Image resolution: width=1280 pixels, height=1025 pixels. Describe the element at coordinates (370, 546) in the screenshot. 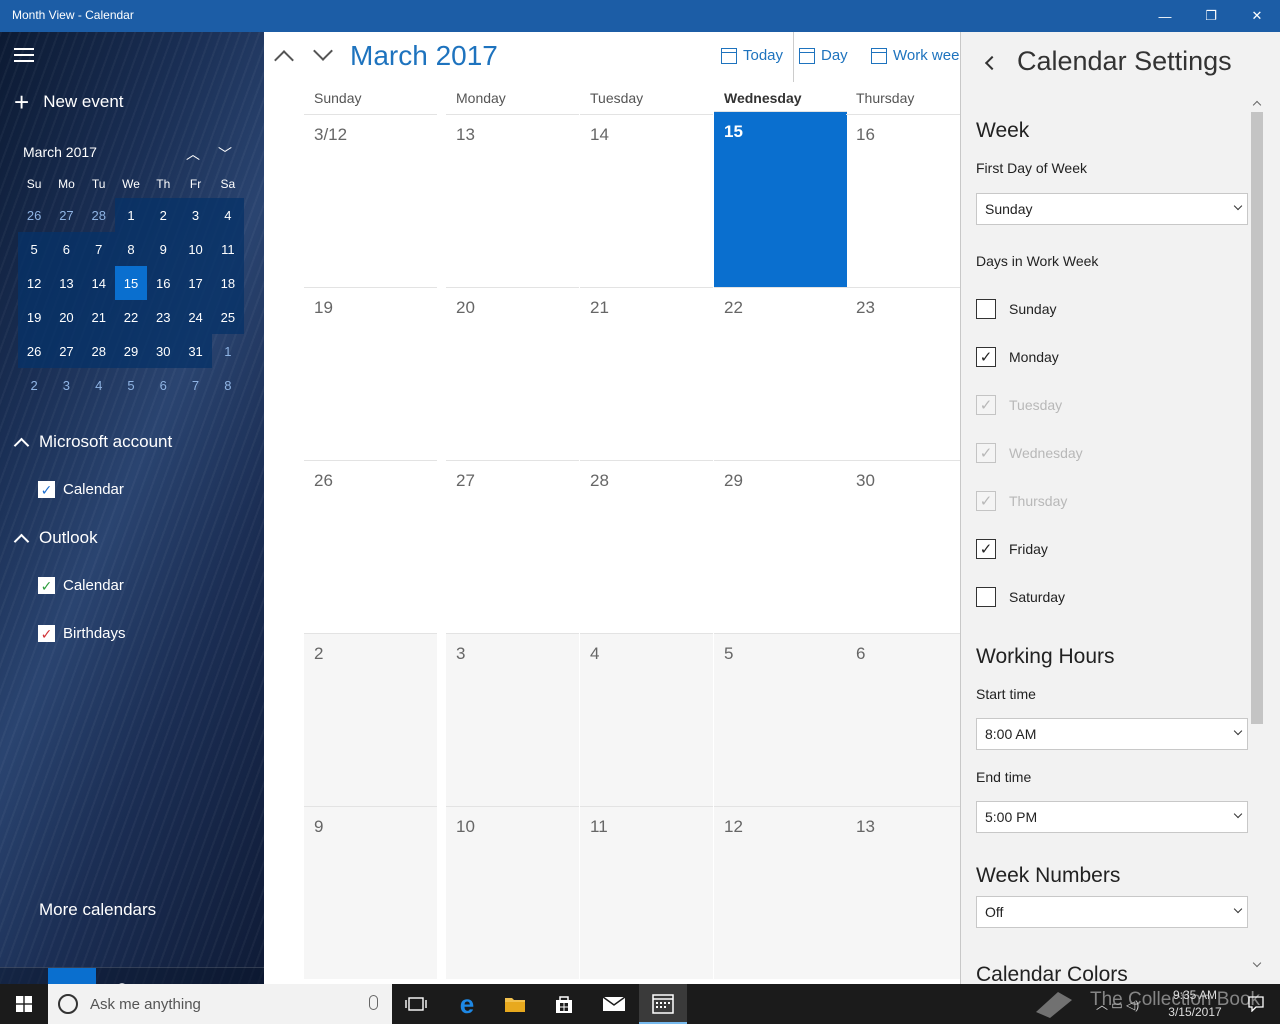

I see `month-day-cell: 26` at that location.